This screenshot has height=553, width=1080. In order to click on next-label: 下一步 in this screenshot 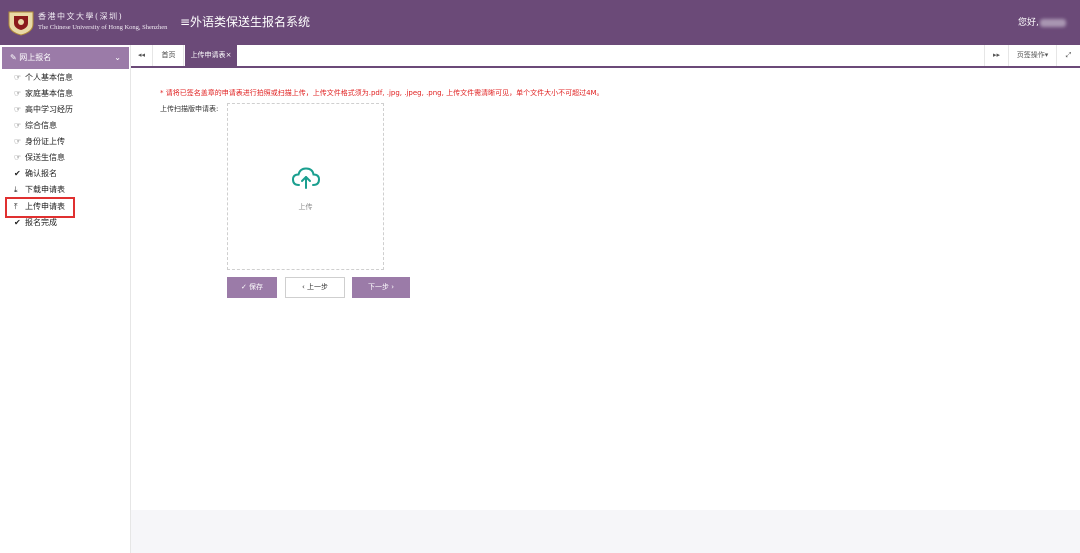, I will do `click(378, 287)`.